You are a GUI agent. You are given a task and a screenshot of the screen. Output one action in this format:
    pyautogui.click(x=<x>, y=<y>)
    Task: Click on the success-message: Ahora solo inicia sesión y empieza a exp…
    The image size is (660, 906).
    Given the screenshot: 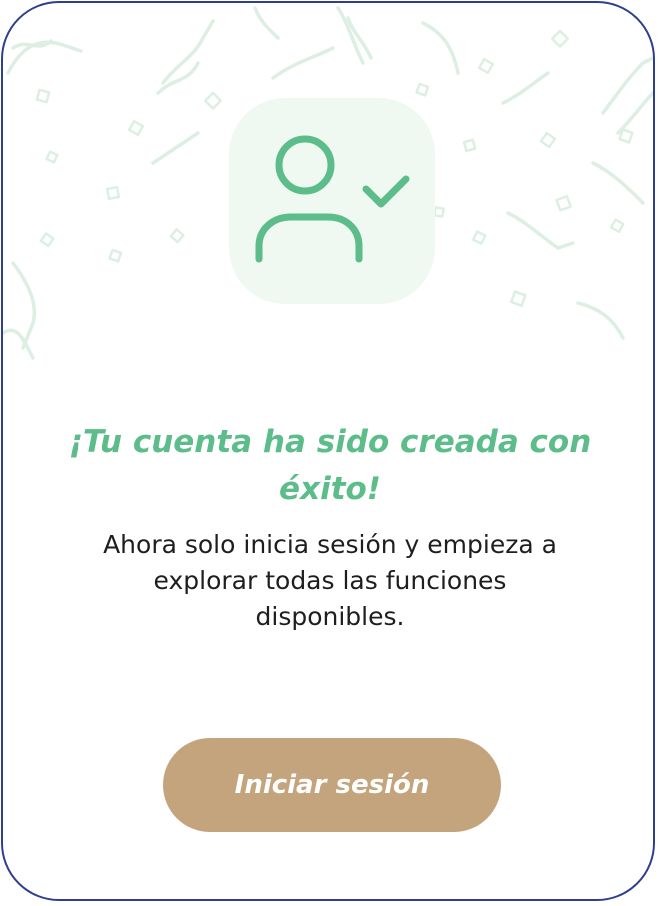 What is the action you would take?
    pyautogui.click(x=330, y=580)
    